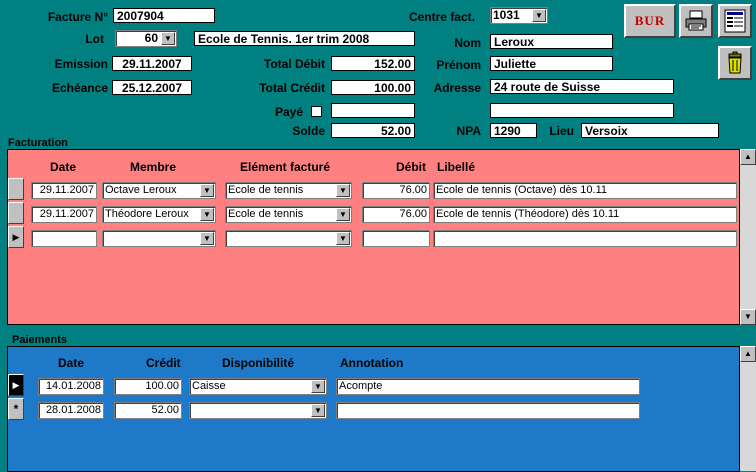  What do you see at coordinates (457, 88) in the screenshot?
I see `adresse-label: Adresse` at bounding box center [457, 88].